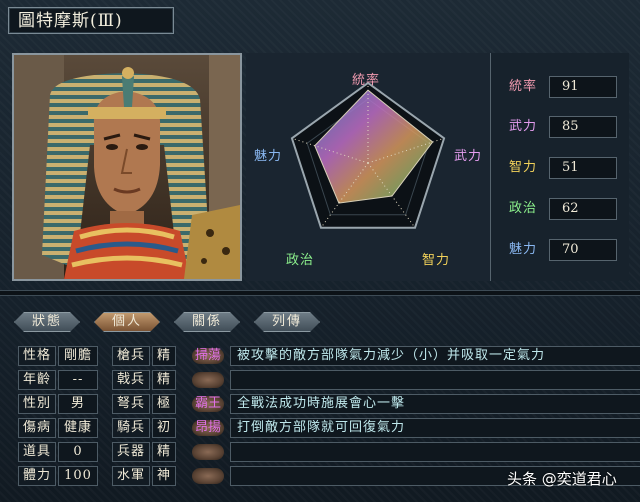 The image size is (640, 502). What do you see at coordinates (523, 126) in the screenshot?
I see `stat-label: 武力` at bounding box center [523, 126].